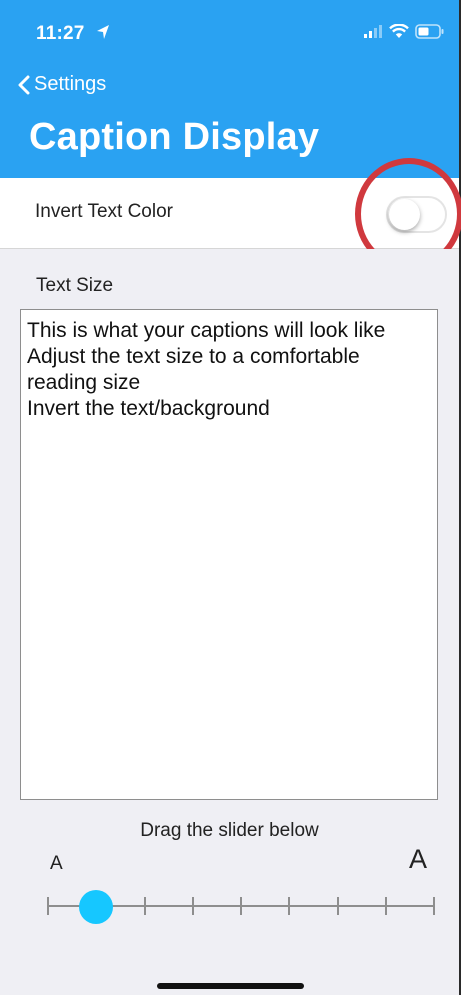 The height and width of the screenshot is (995, 461). What do you see at coordinates (404, 214) in the screenshot?
I see `toggle-knob` at bounding box center [404, 214].